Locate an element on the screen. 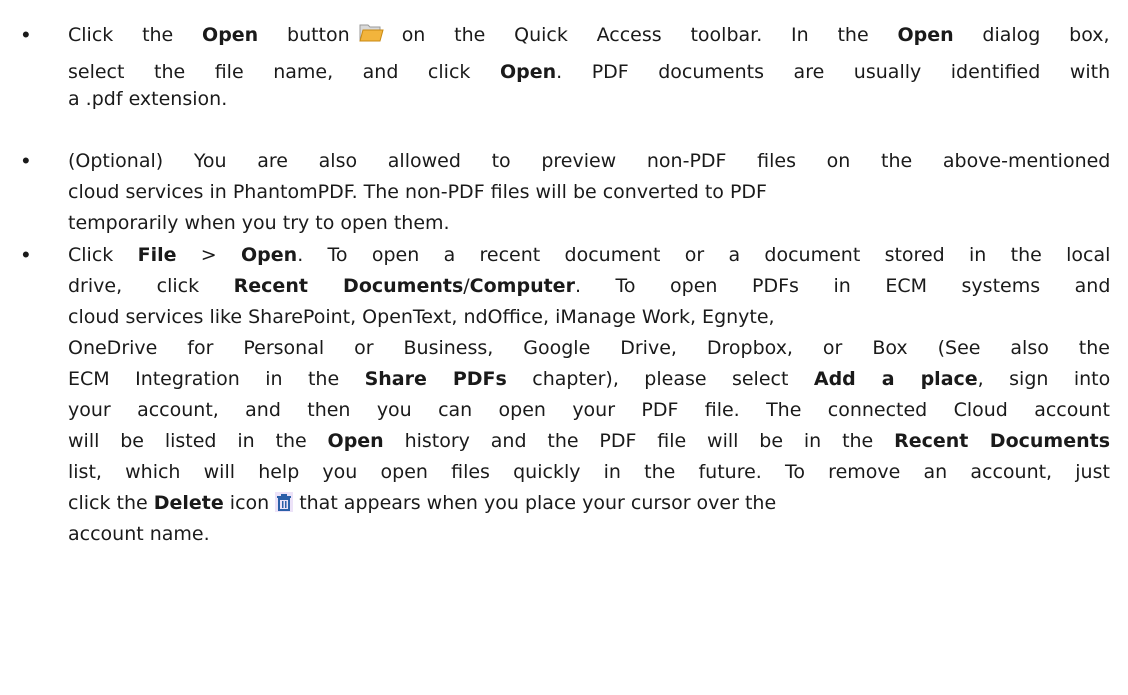  bold-term: Share PDFs is located at coordinates (435, 379).